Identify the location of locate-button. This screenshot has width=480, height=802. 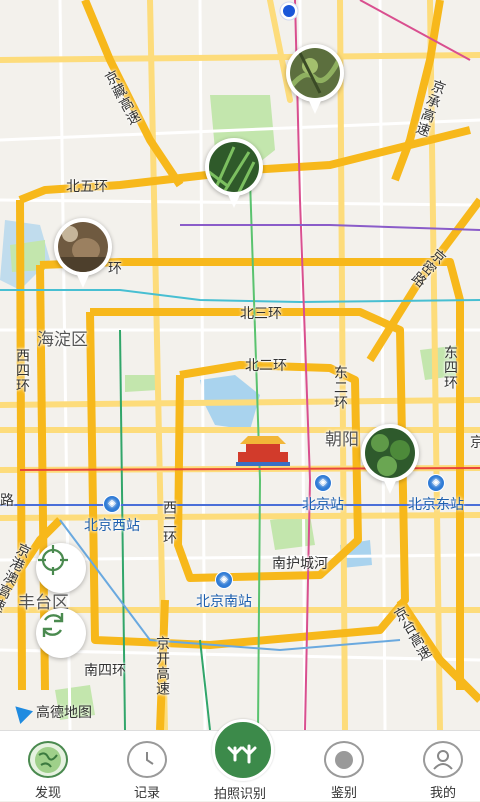
(61, 568).